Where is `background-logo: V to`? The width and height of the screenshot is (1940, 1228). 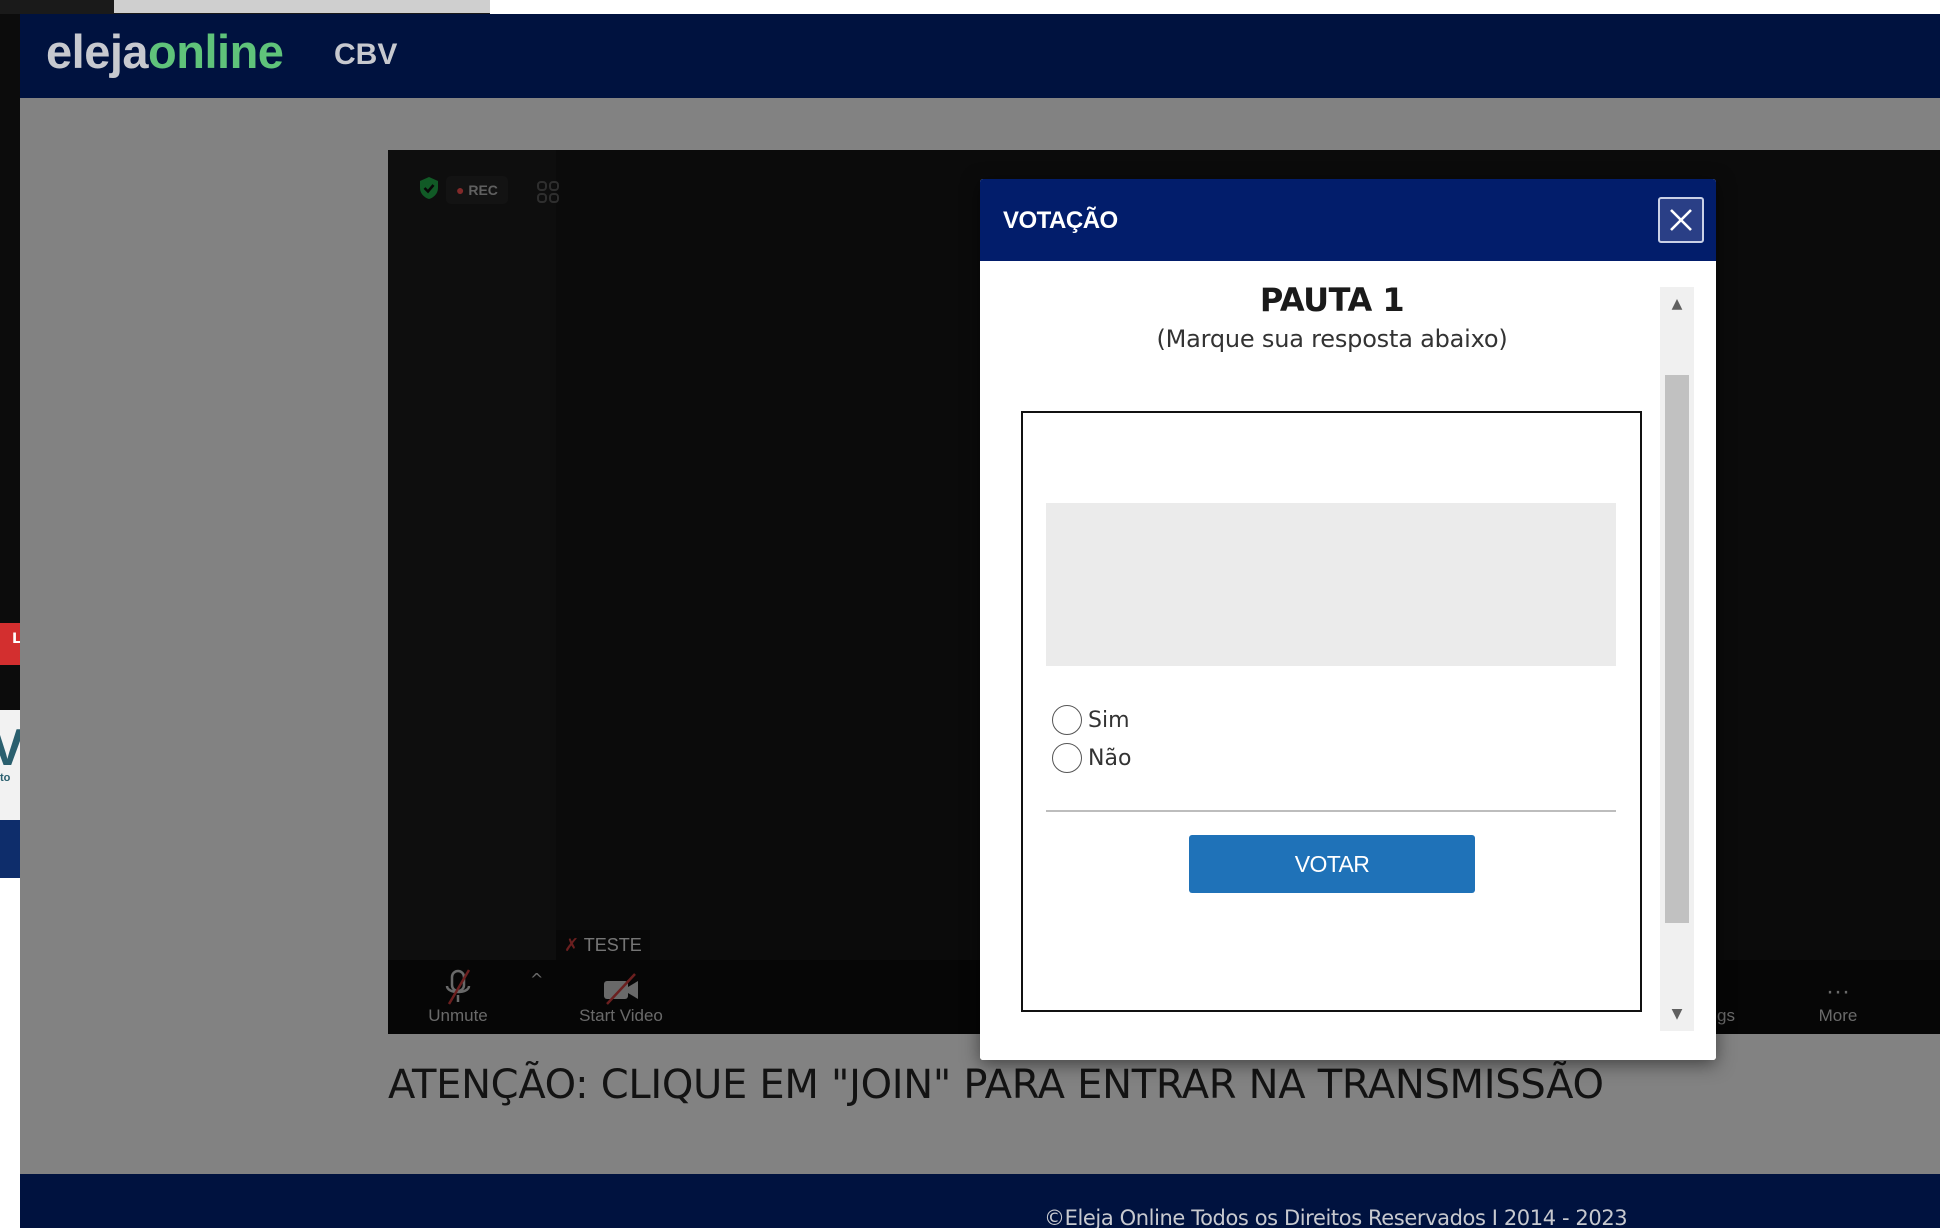
background-logo: V to is located at coordinates (10, 765).